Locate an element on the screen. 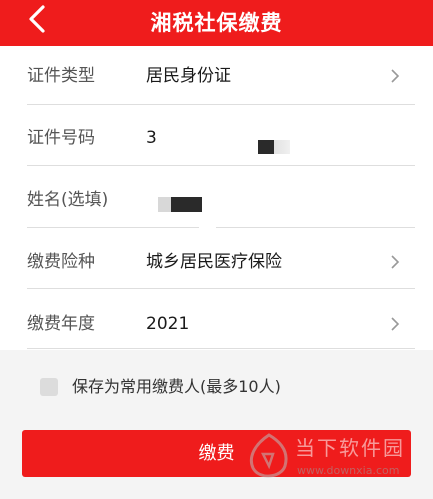 The height and width of the screenshot is (499, 433). id-type-value: 居民身份证 is located at coordinates (188, 76).